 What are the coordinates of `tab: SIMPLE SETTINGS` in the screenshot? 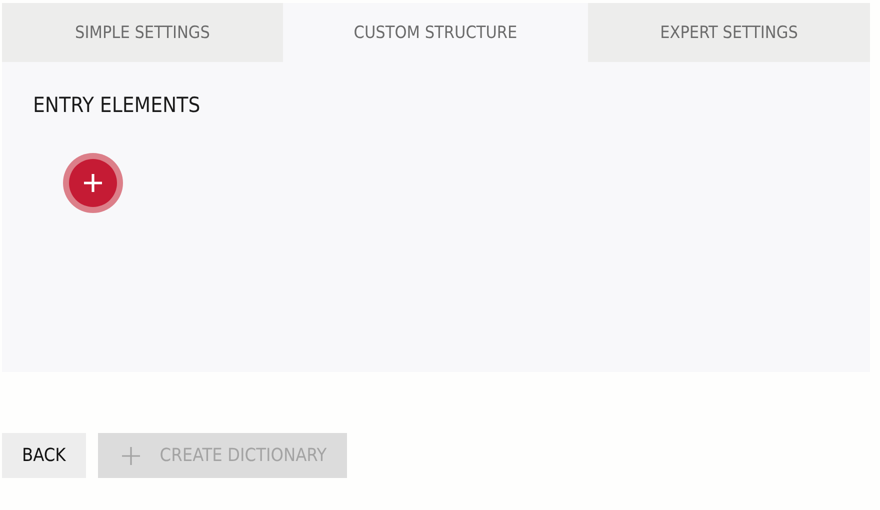 It's located at (142, 32).